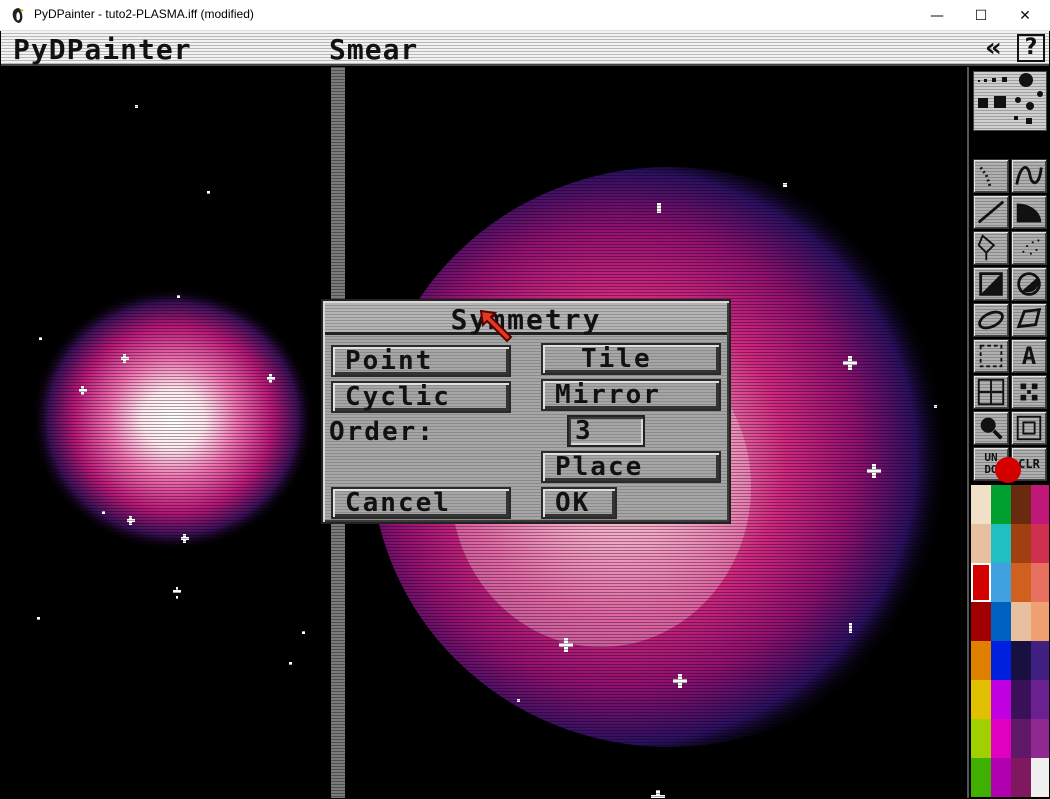 Image resolution: width=1050 pixels, height=799 pixels. I want to click on point-button: Point, so click(421, 361).